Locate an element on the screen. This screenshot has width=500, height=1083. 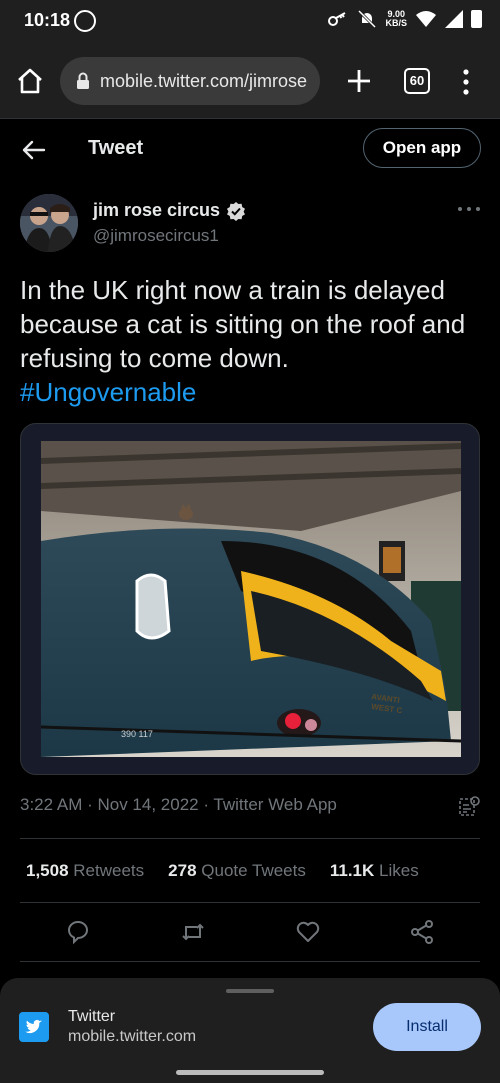
gesture-bar is located at coordinates (250, 1072).